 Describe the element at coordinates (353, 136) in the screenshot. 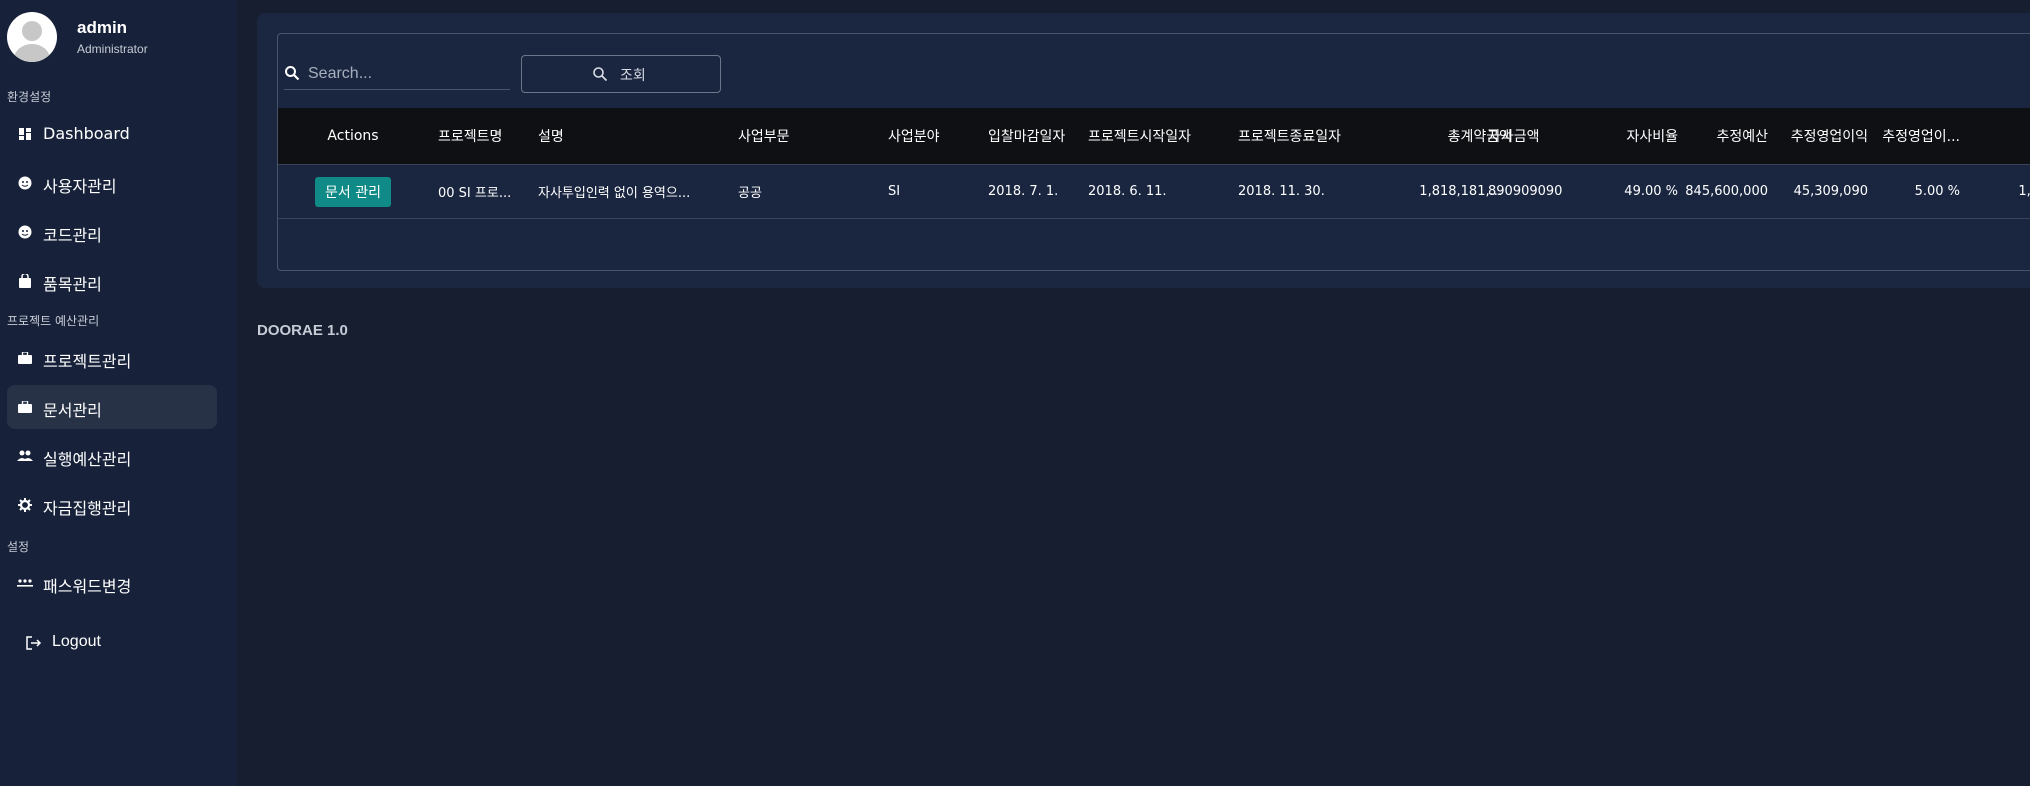

I see `column-header: Actions` at that location.